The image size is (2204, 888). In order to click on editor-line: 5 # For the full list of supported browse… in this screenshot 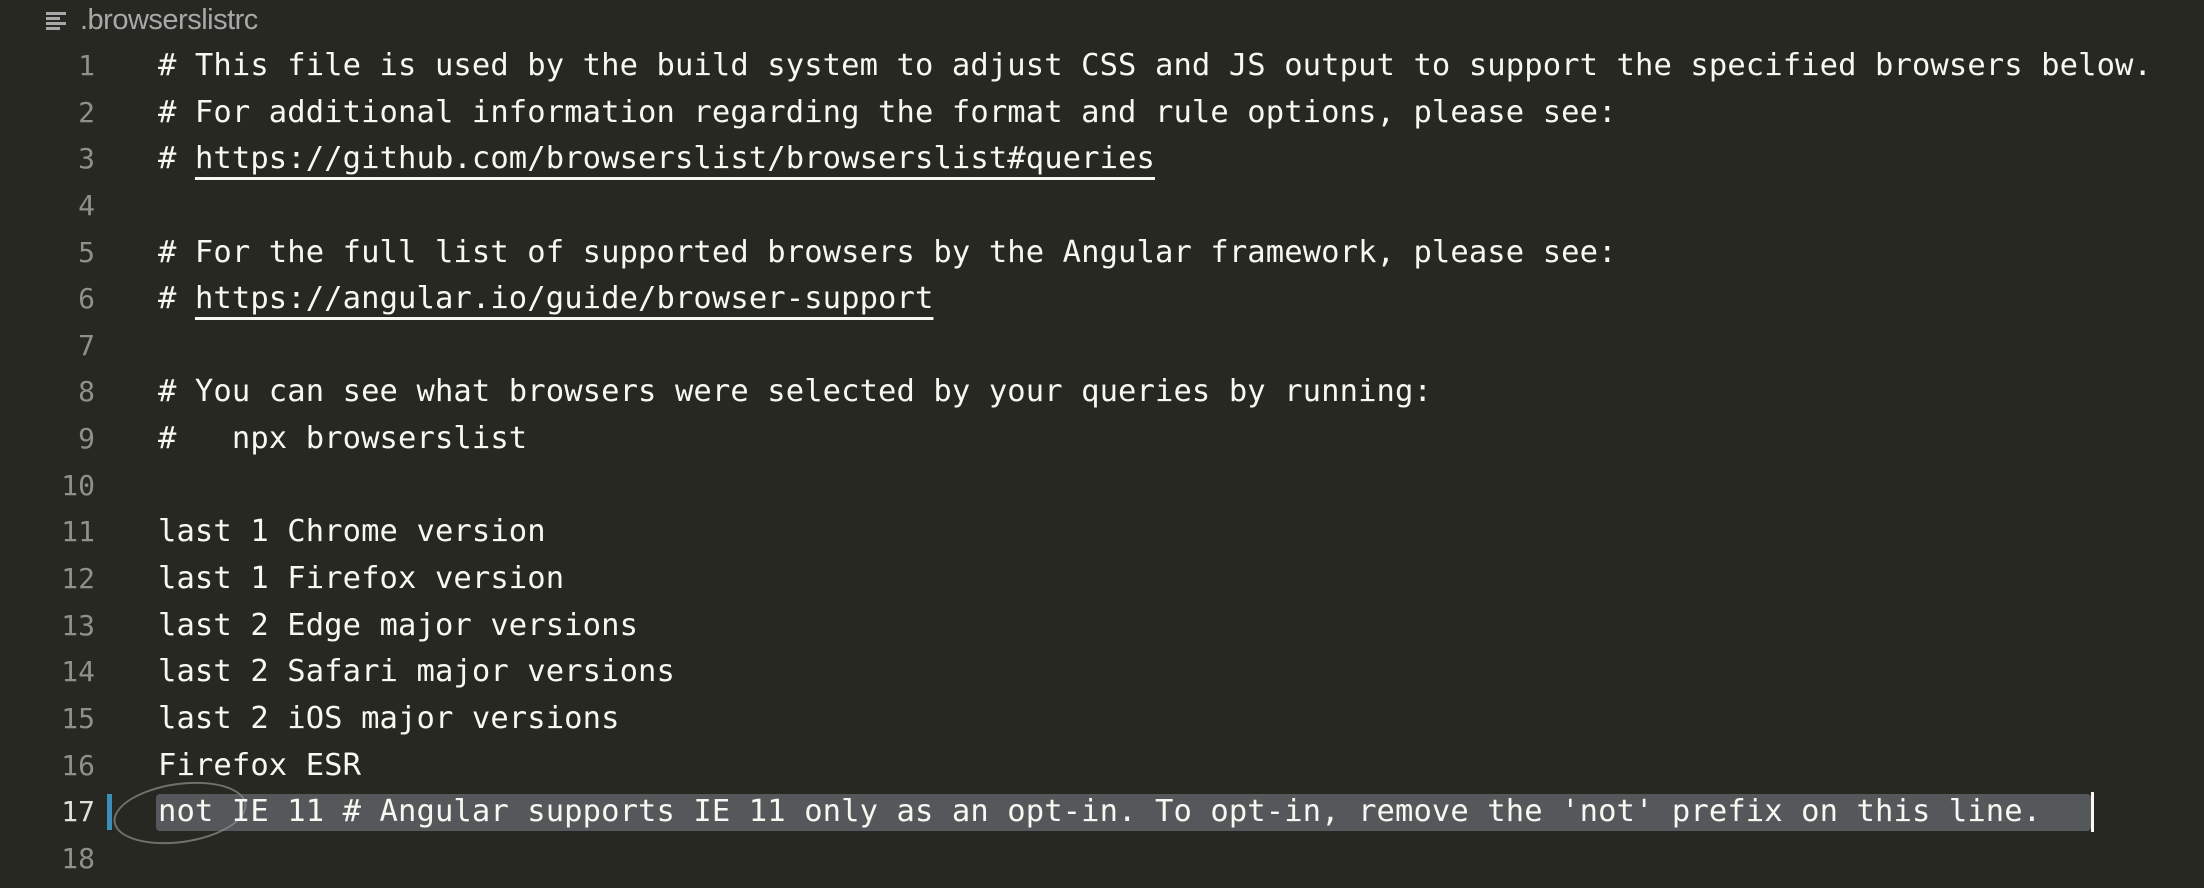, I will do `click(1102, 253)`.